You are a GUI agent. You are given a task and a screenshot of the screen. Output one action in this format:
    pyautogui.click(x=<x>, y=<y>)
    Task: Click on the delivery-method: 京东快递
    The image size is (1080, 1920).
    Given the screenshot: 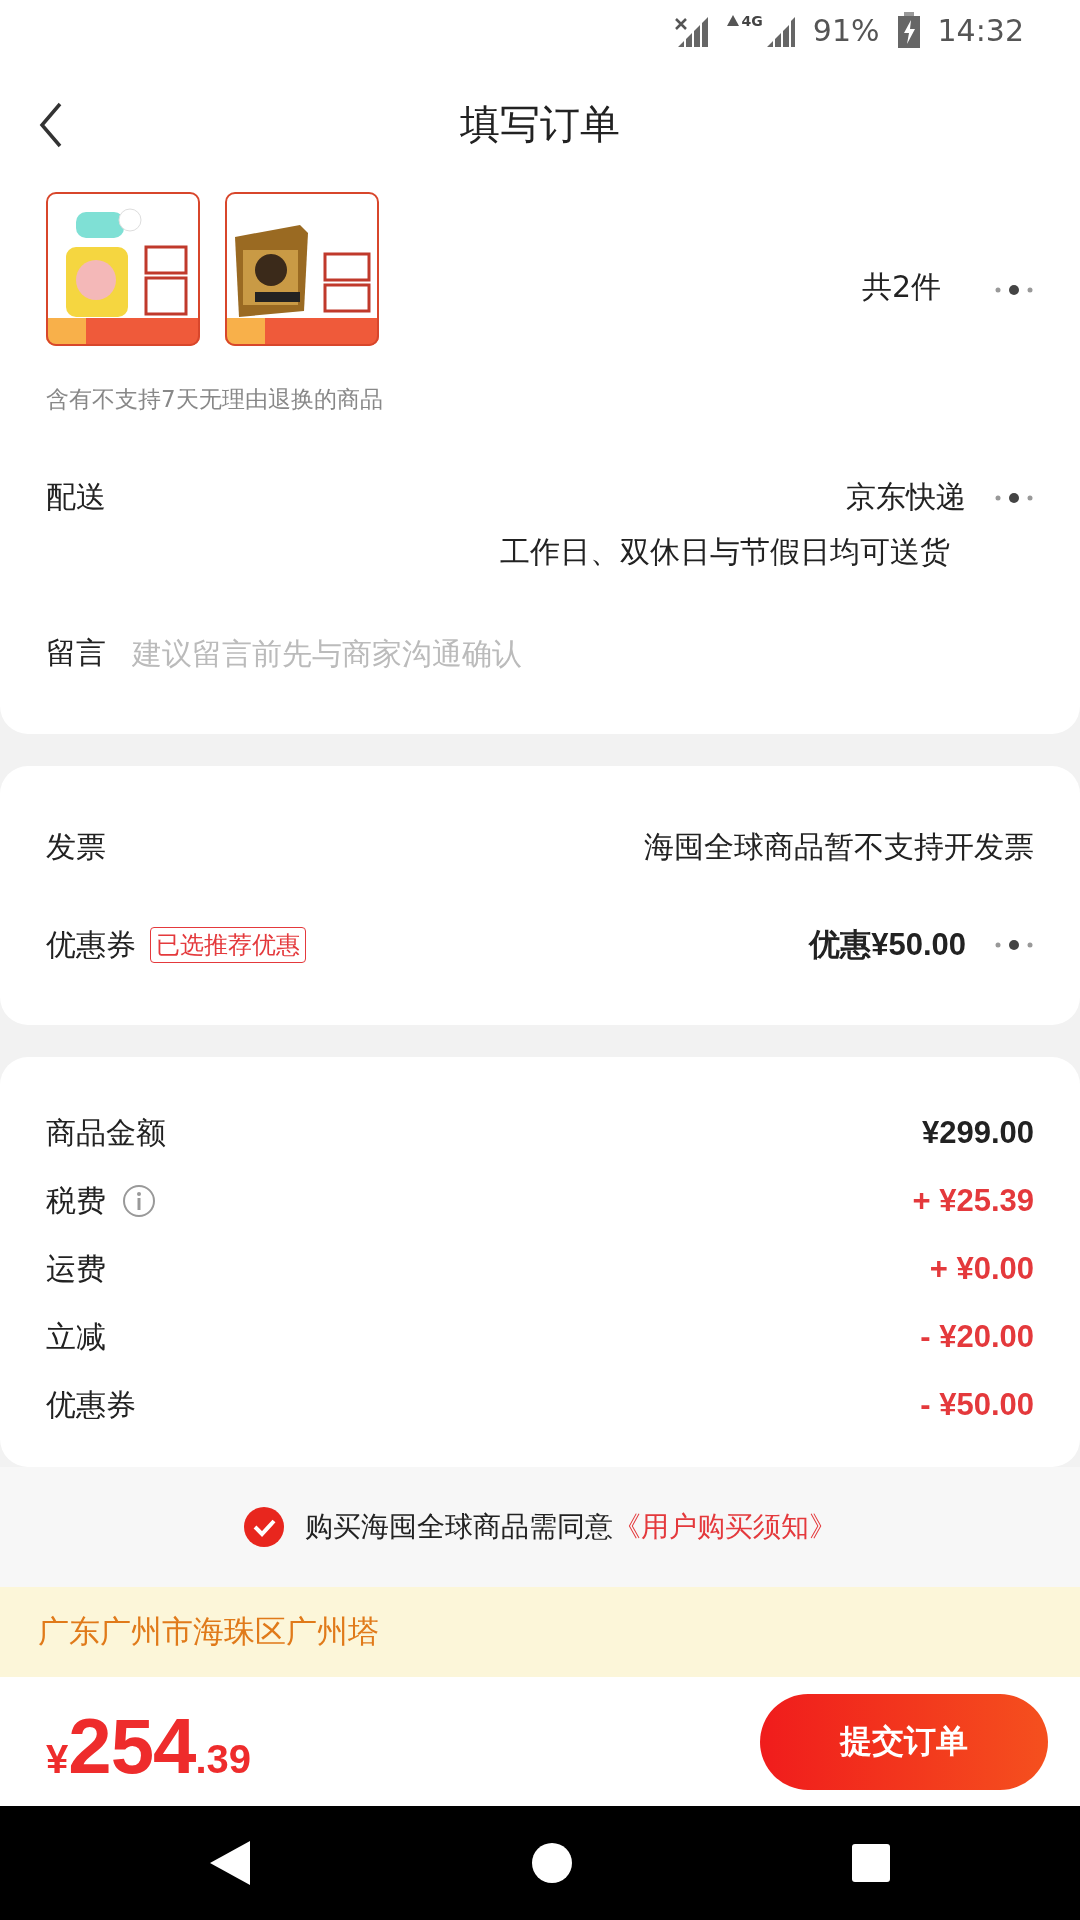 What is the action you would take?
    pyautogui.click(x=906, y=497)
    